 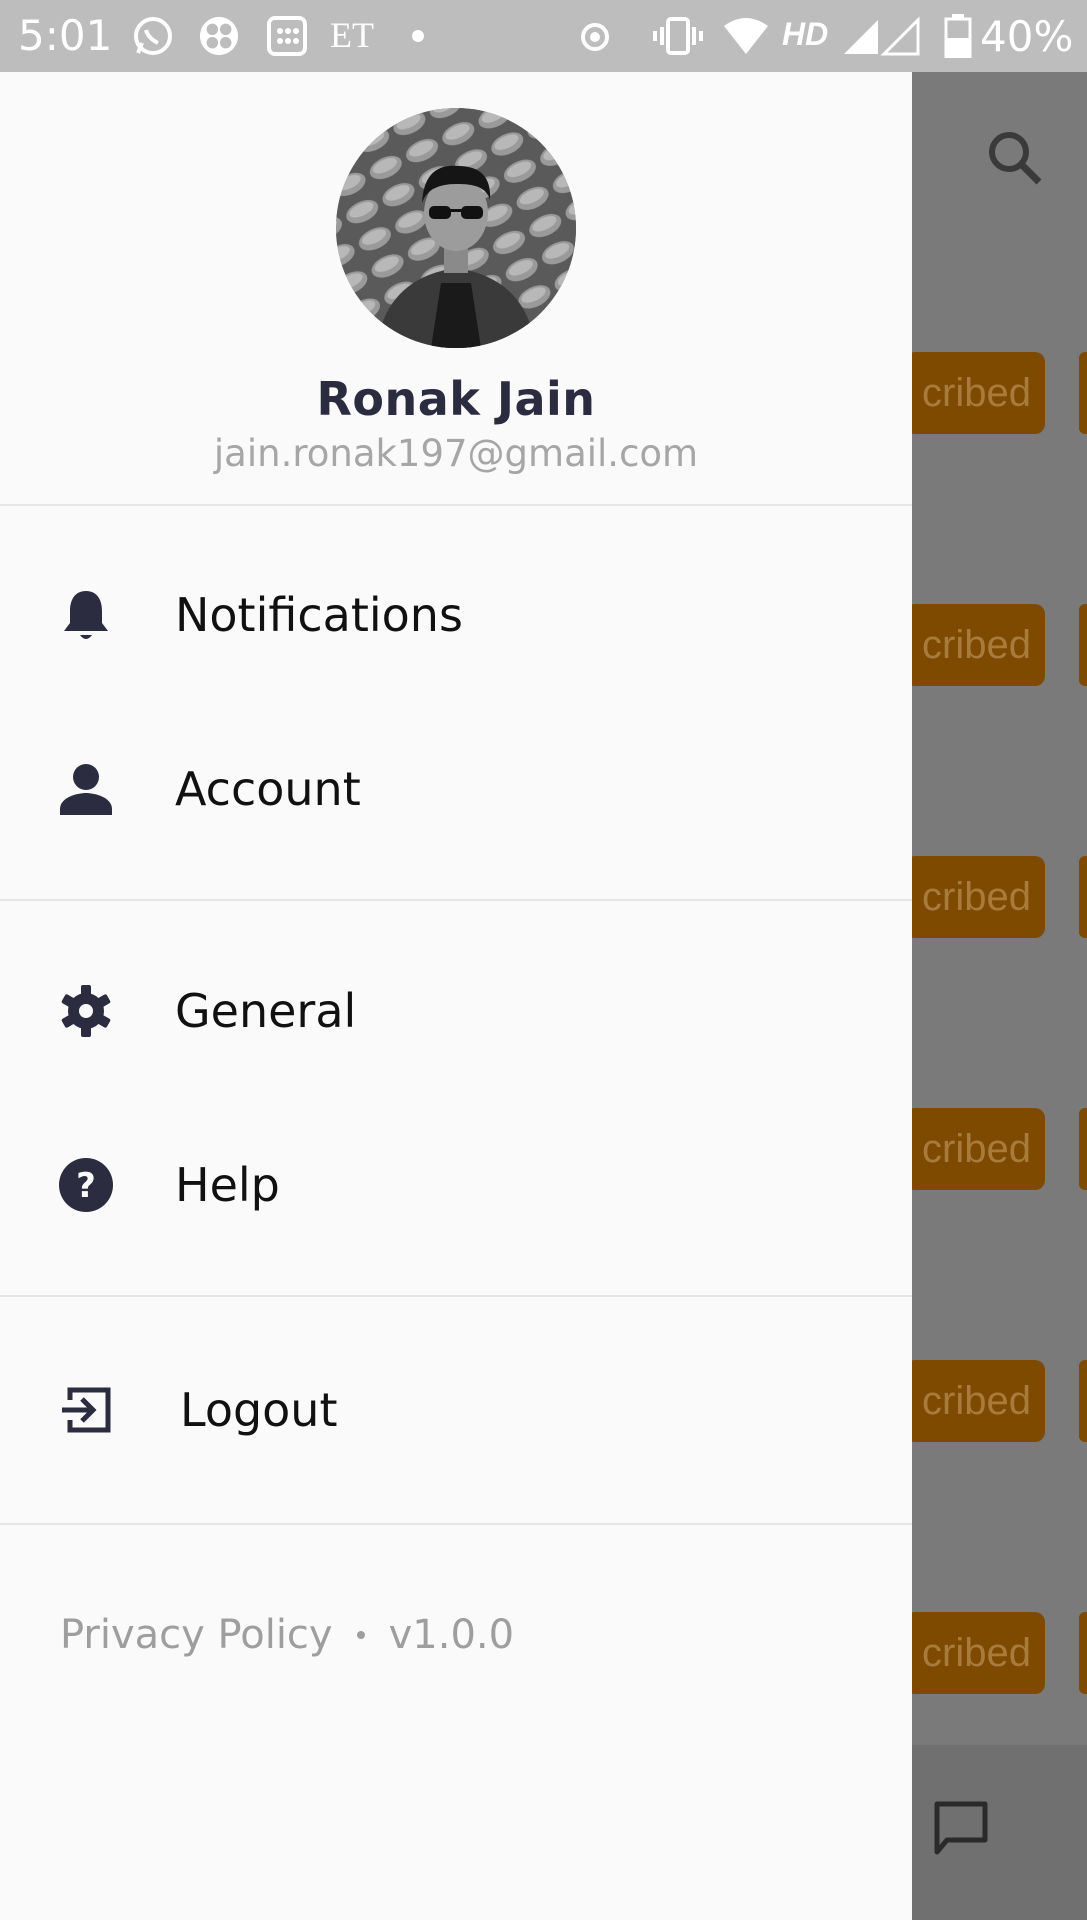 What do you see at coordinates (287, 36) in the screenshot?
I see `calculator-icon` at bounding box center [287, 36].